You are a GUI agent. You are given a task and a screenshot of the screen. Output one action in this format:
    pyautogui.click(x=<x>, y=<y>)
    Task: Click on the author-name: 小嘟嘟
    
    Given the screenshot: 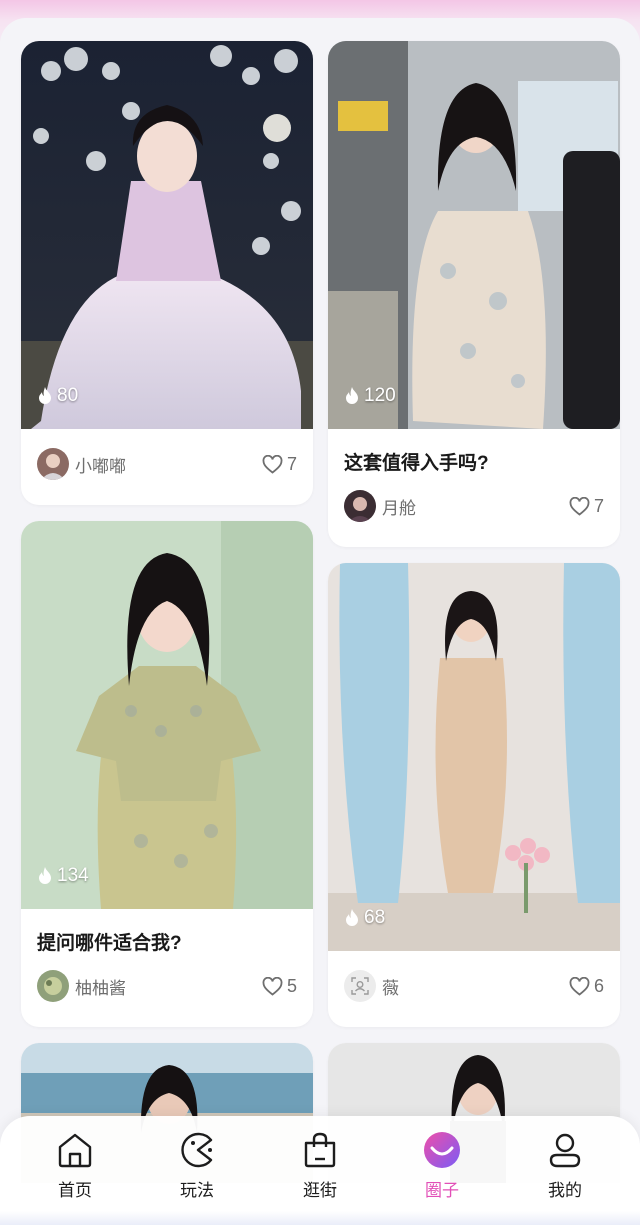 What is the action you would take?
    pyautogui.click(x=168, y=464)
    